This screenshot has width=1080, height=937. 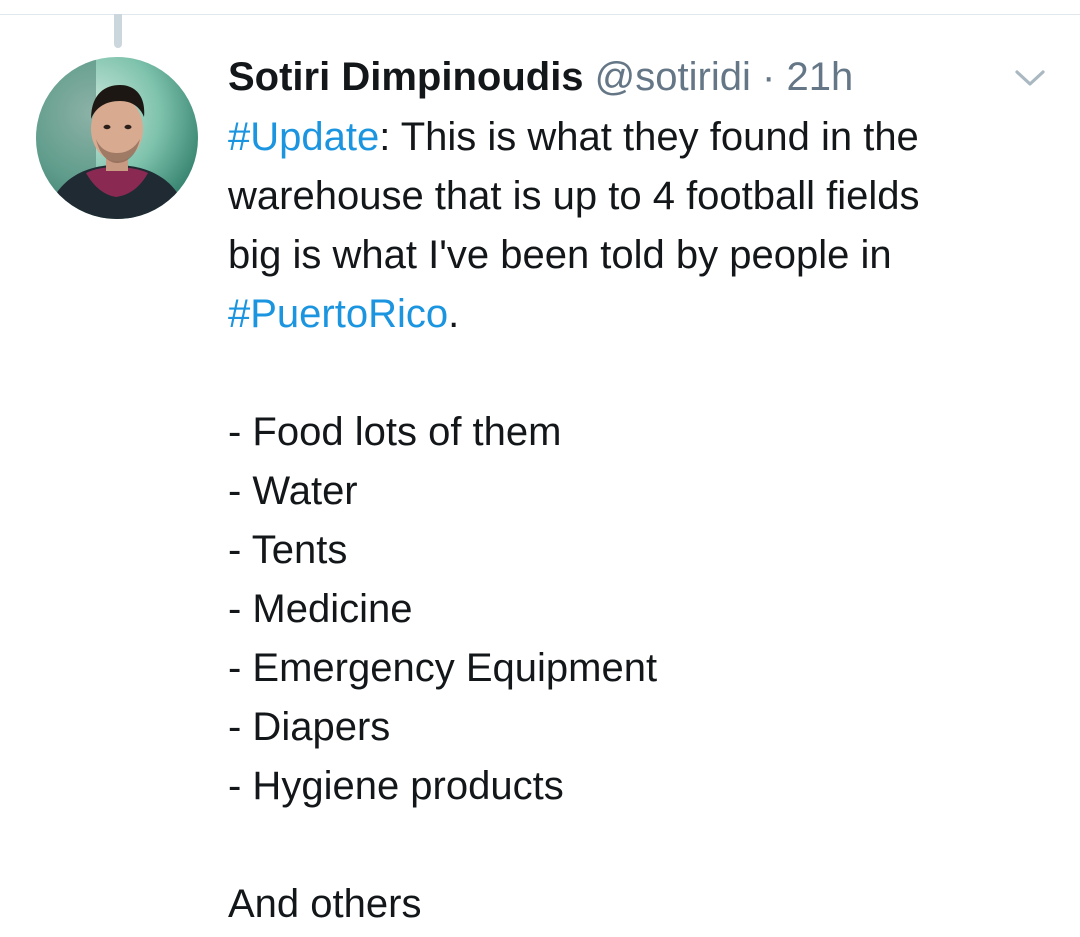 What do you see at coordinates (325, 904) in the screenshot?
I see `tweet-closing: And others` at bounding box center [325, 904].